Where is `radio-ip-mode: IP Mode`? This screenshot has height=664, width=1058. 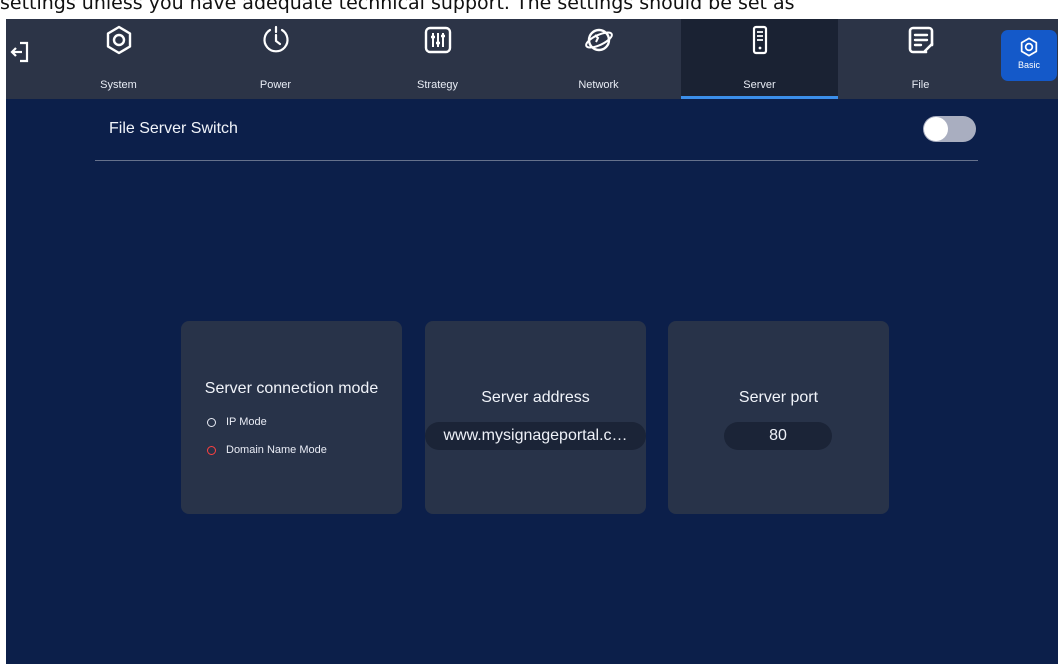
radio-ip-mode: IP Mode is located at coordinates (237, 422).